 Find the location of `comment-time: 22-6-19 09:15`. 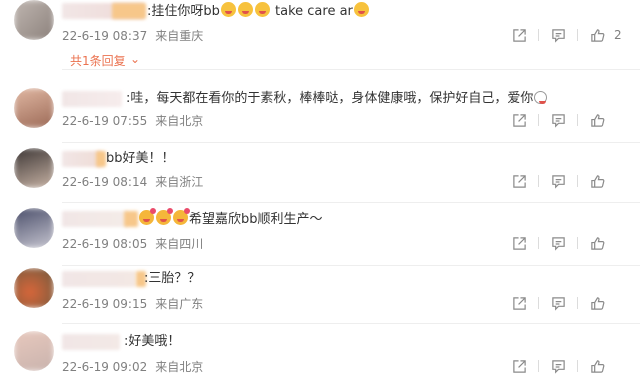

comment-time: 22-6-19 09:15 is located at coordinates (105, 304).